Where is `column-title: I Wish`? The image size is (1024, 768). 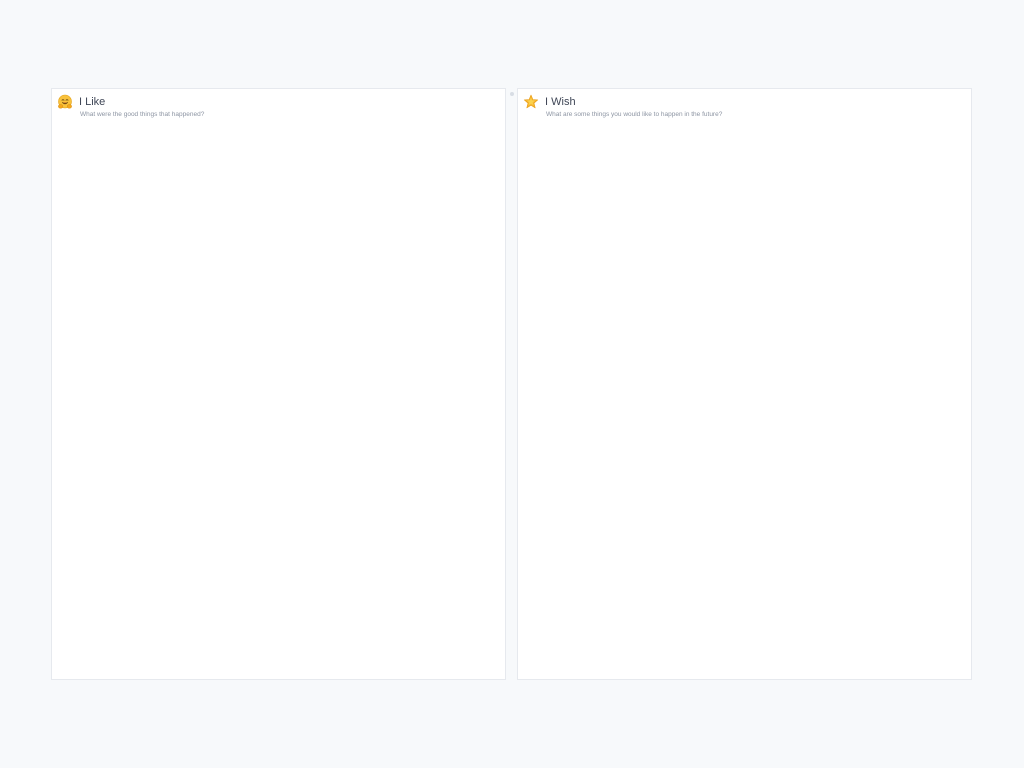
column-title: I Wish is located at coordinates (560, 102).